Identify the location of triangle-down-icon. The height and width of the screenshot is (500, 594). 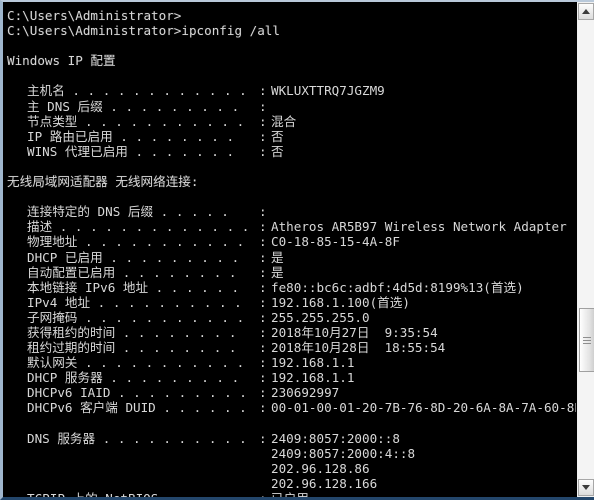
(586, 487).